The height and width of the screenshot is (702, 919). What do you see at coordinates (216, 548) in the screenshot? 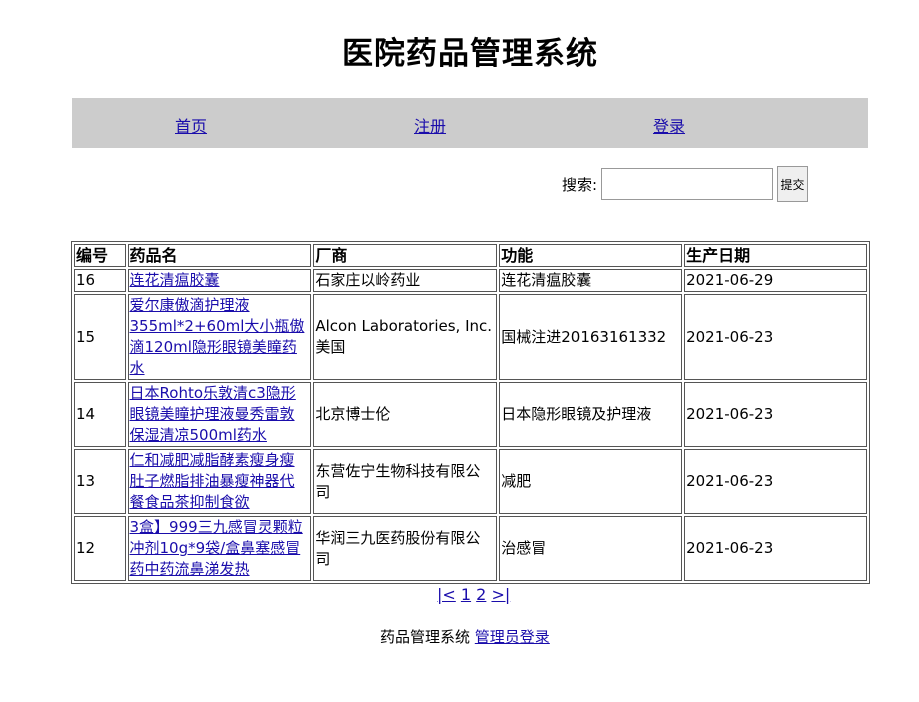
I see `drug-name-link: 3盒】999三九感冒灵颗粒冲剂10g*9袋/盒鼻塞感冒药中药流鼻涕发热` at bounding box center [216, 548].